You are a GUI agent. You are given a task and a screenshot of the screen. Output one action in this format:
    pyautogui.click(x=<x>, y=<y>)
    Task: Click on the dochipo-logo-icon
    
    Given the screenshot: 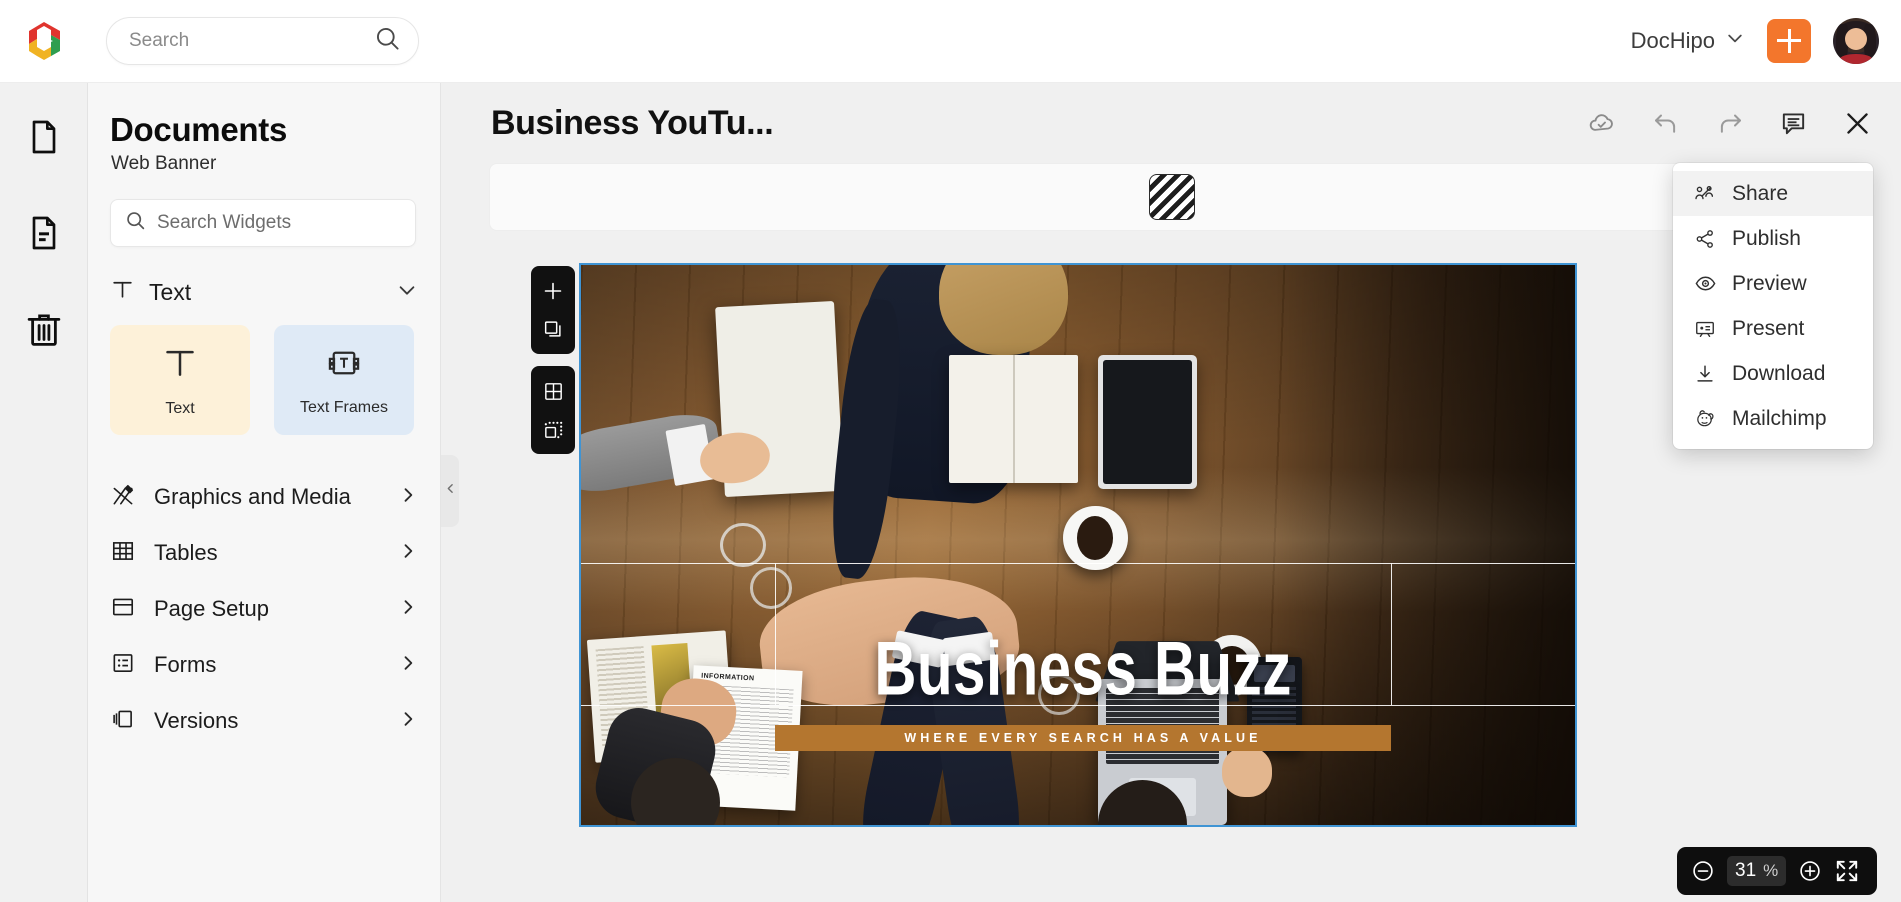 What is the action you would take?
    pyautogui.click(x=44, y=41)
    